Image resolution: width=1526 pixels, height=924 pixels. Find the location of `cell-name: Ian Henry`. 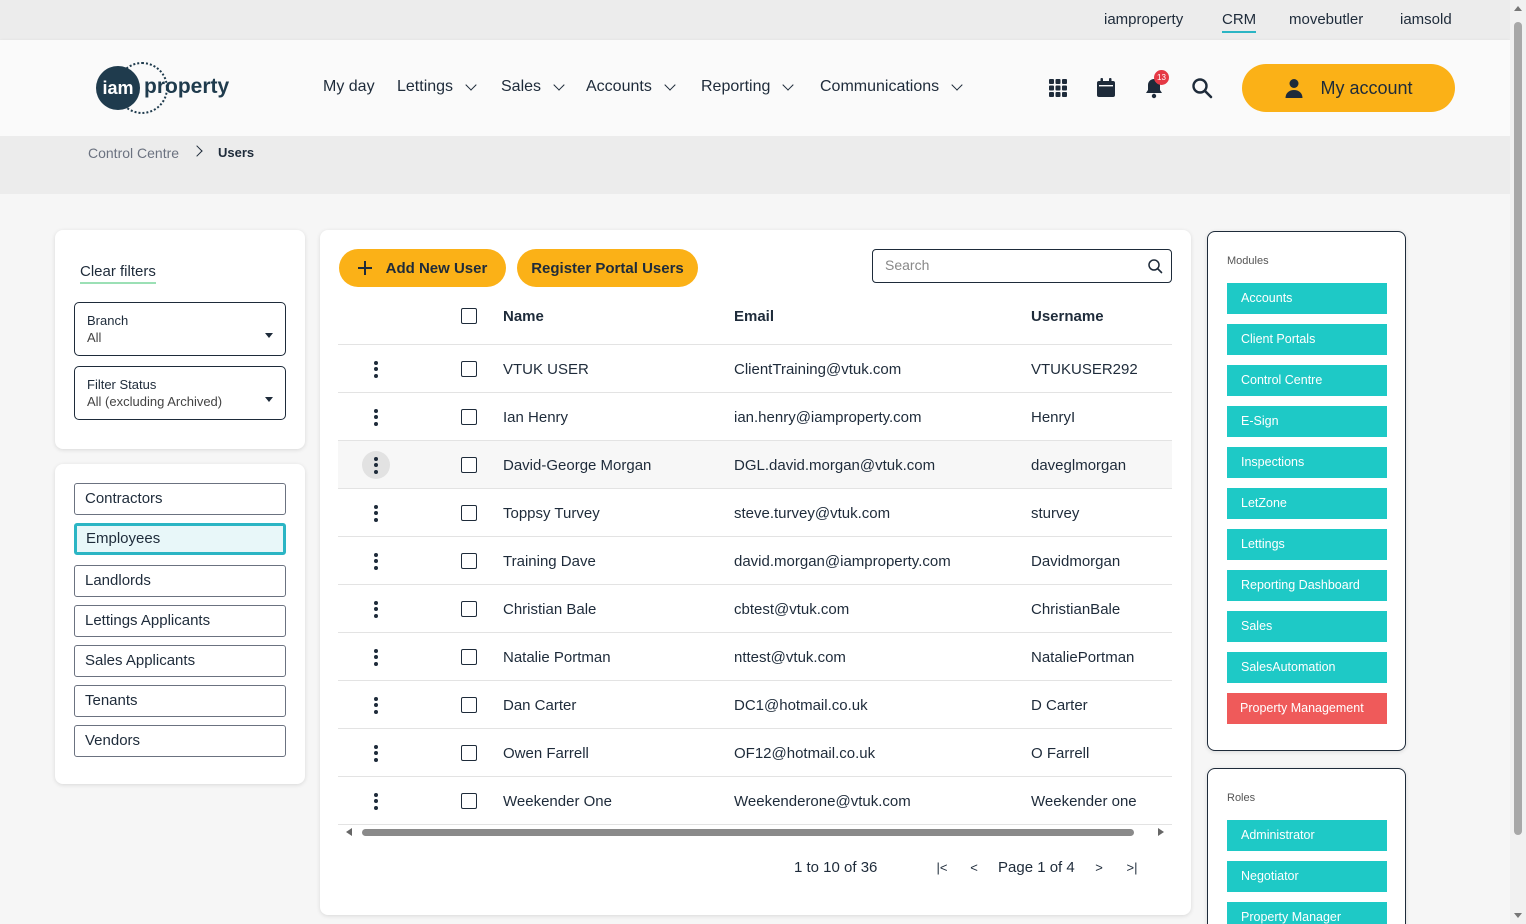

cell-name: Ian Henry is located at coordinates (536, 417).